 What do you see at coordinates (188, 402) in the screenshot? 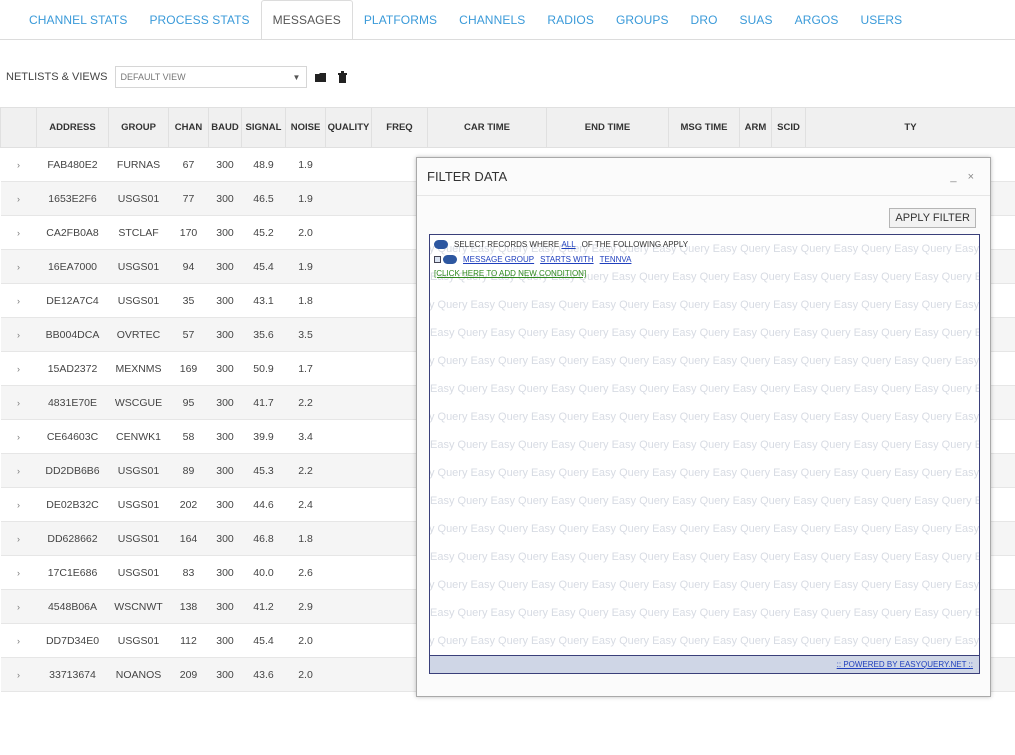
I see `table-cell: 95` at bounding box center [188, 402].